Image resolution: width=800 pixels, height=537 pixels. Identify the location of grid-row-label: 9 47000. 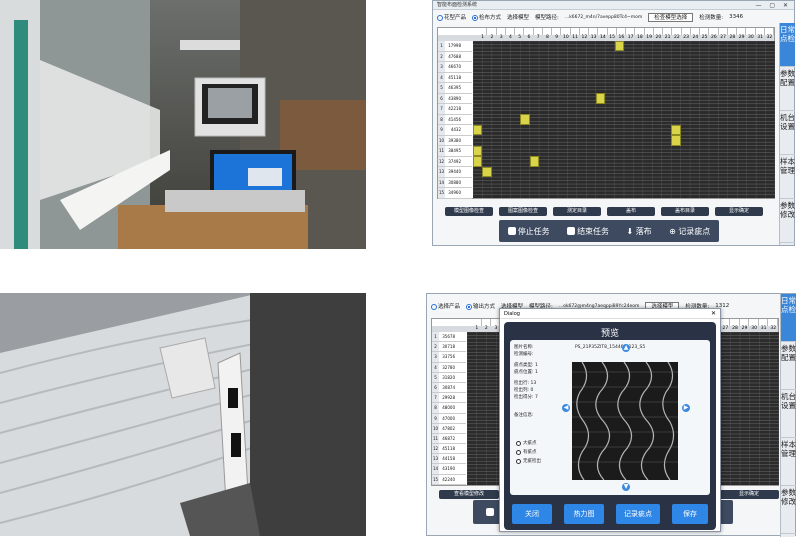
(449, 418).